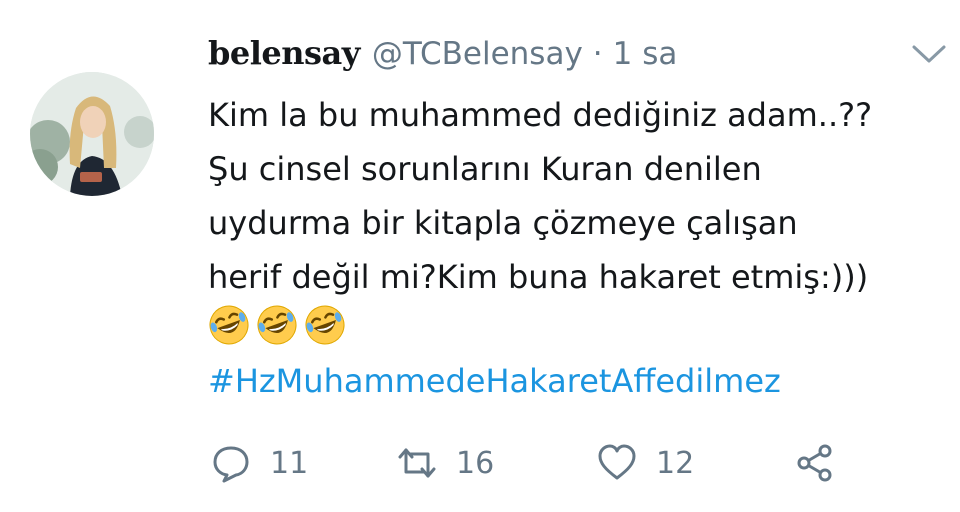 Image resolution: width=960 pixels, height=512 pixels. What do you see at coordinates (675, 463) in the screenshot?
I see `like-count: 12` at bounding box center [675, 463].